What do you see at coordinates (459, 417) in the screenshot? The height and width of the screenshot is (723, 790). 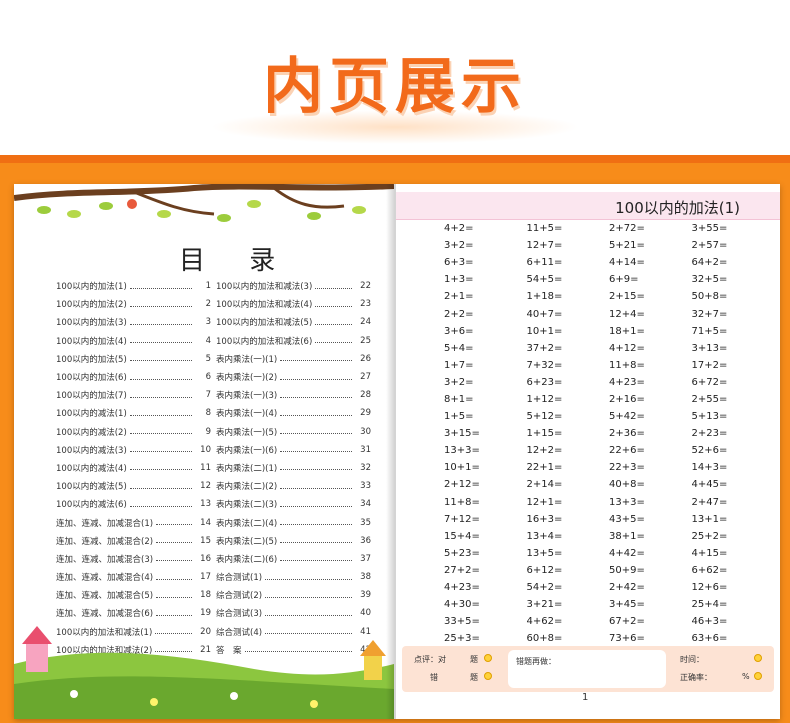 I see `addition-problem: 1+5=` at bounding box center [459, 417].